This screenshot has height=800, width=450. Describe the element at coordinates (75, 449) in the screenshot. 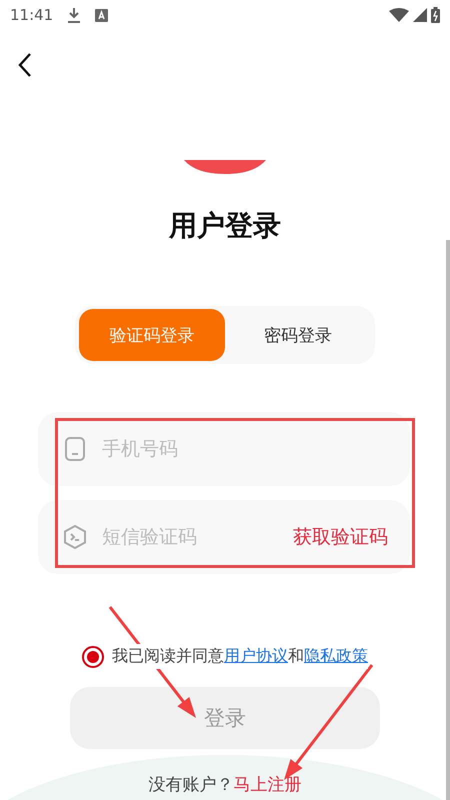

I see `phone-icon` at that location.